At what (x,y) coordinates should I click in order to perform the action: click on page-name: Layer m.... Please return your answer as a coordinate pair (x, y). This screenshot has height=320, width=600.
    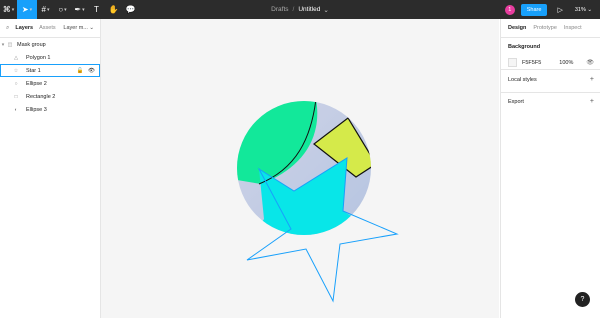
    Looking at the image, I should click on (75, 28).